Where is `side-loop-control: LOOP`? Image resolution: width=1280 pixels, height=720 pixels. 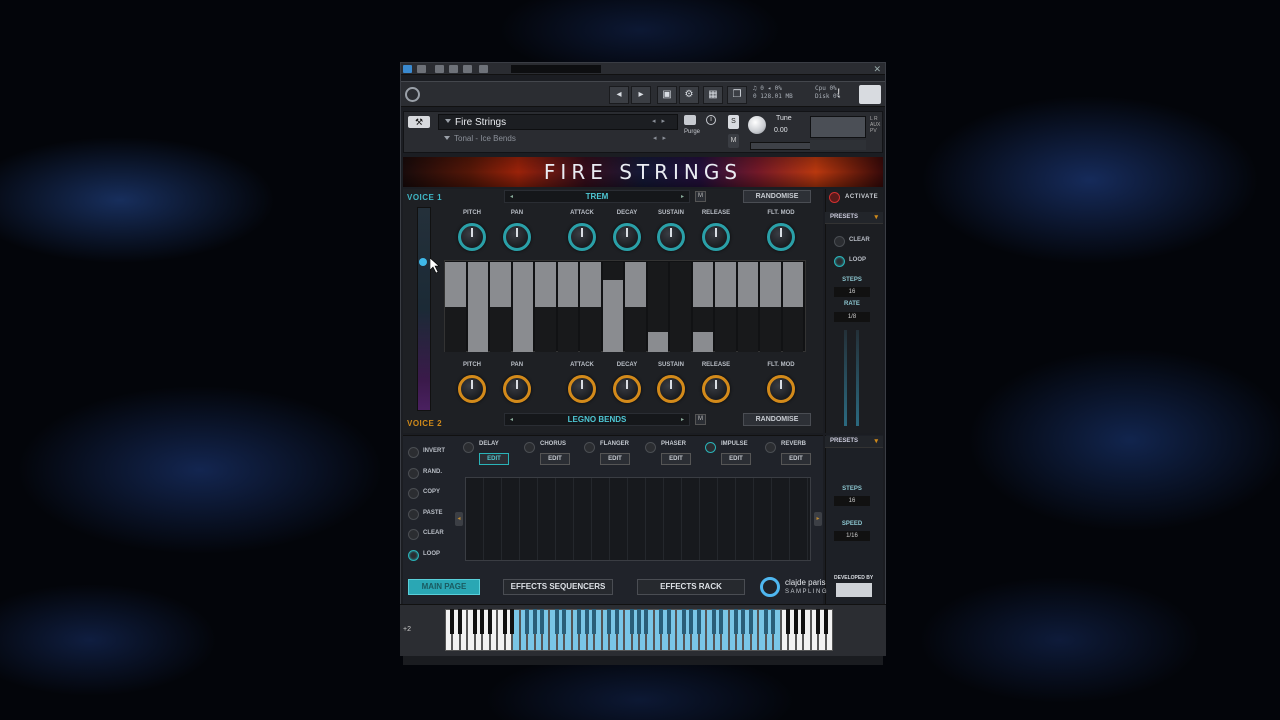 side-loop-control: LOOP is located at coordinates (861, 262).